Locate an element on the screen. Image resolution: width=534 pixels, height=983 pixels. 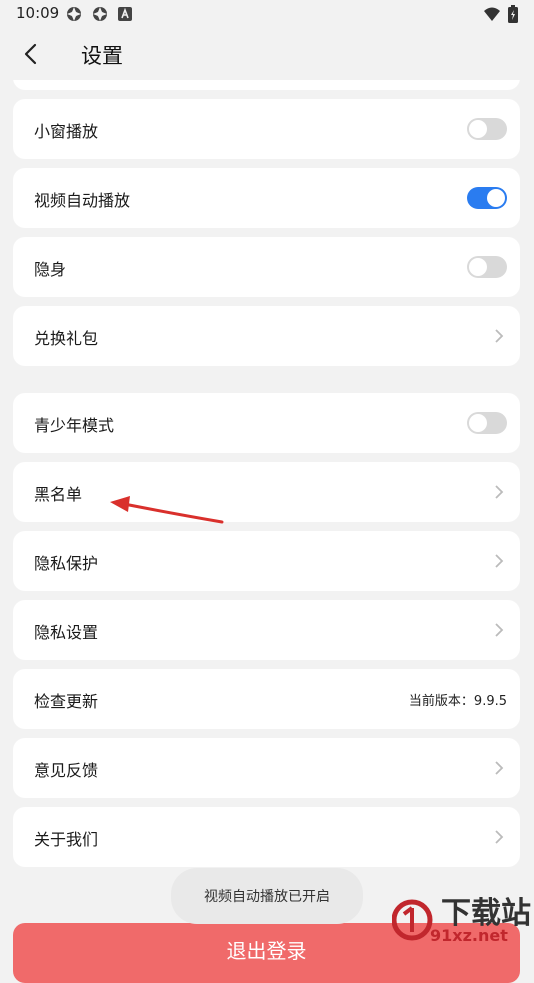
battery-icon is located at coordinates (513, 14).